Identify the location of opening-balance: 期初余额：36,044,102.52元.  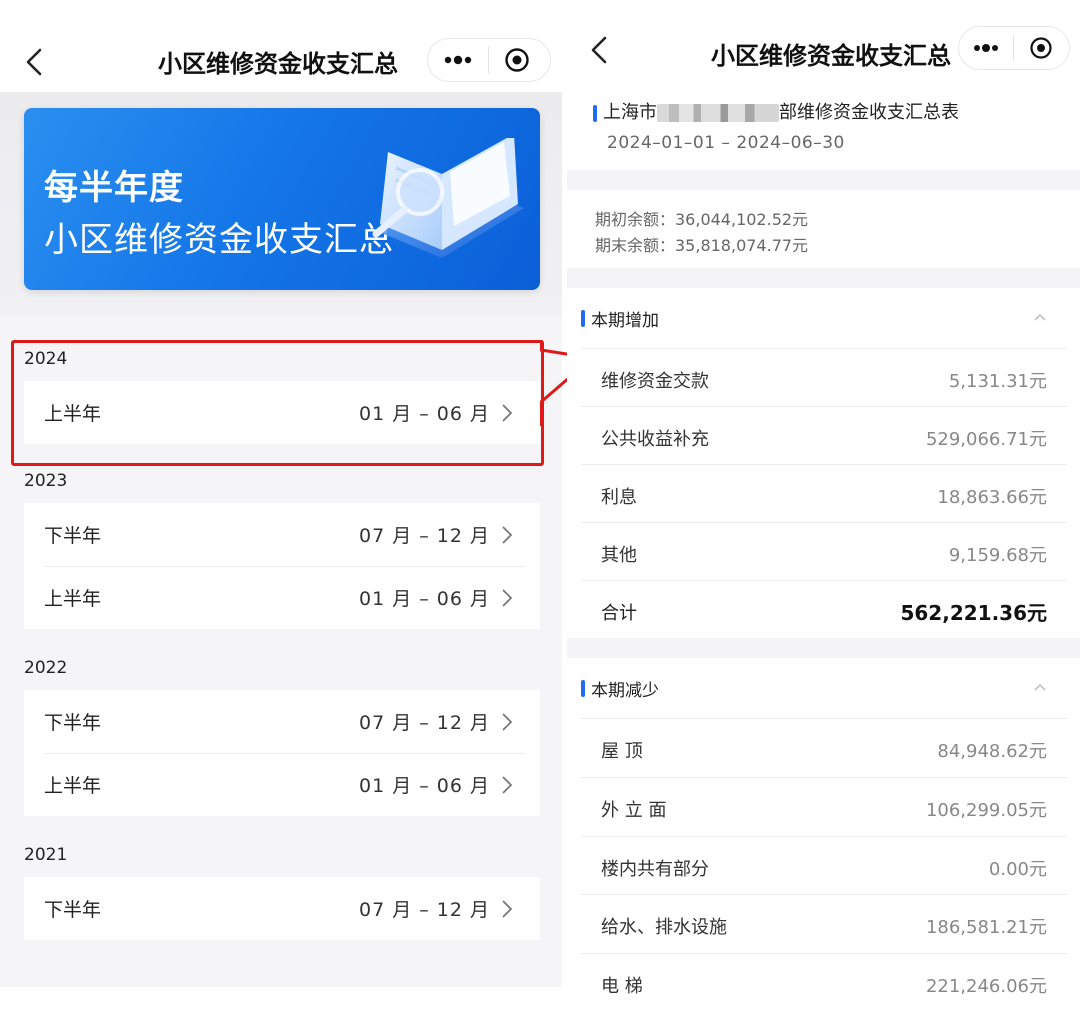
(702, 219).